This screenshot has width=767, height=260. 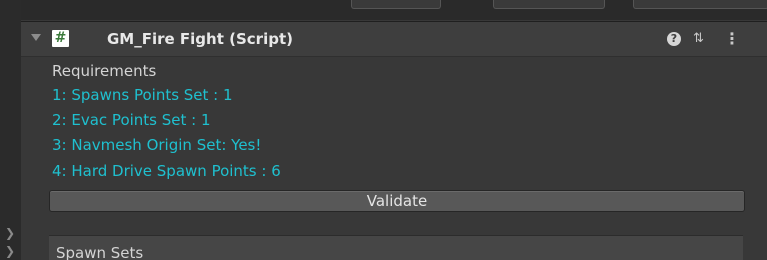 I want to click on requirement-item: 2: Evac Points Set : 1, so click(x=131, y=120).